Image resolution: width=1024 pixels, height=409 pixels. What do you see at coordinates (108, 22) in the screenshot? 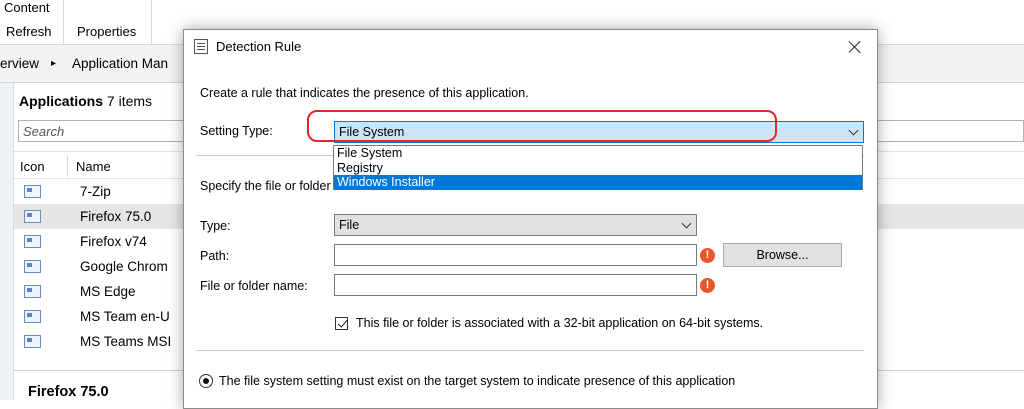
I see `ribbon-group-properties: Properties` at bounding box center [108, 22].